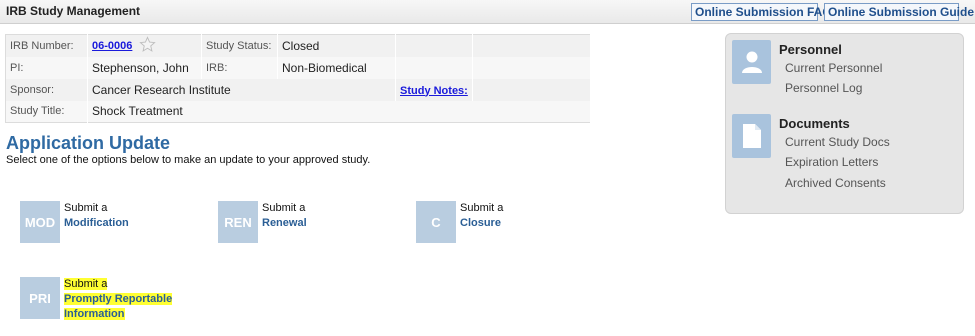 Image resolution: width=975 pixels, height=336 pixels. I want to click on study-notes-link: Study Notes:, so click(434, 91).